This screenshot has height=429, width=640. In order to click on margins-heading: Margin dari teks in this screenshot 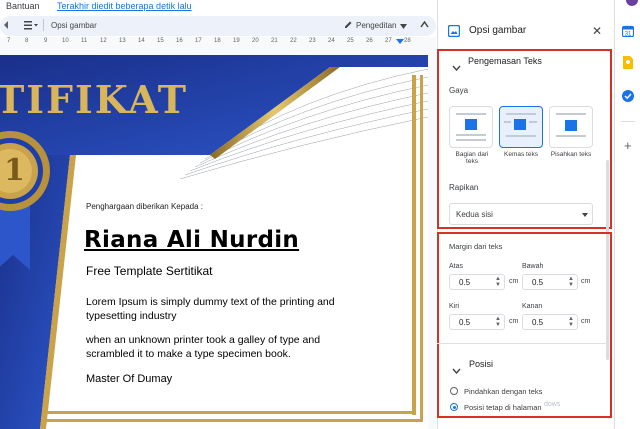, I will do `click(476, 246)`.